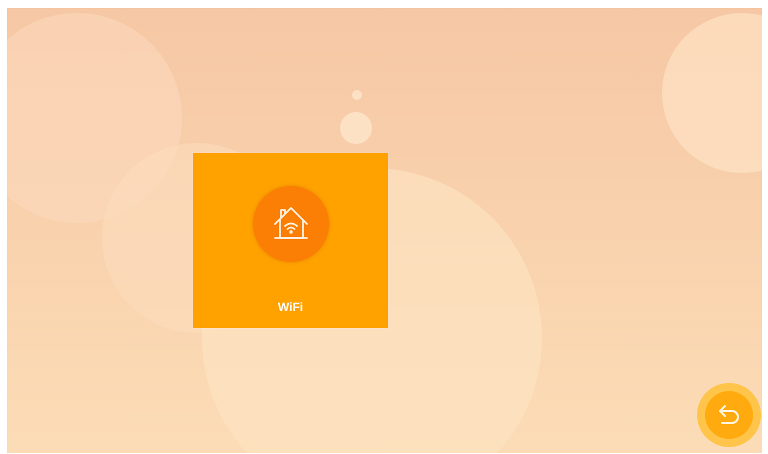 The image size is (768, 454). What do you see at coordinates (290, 240) in the screenshot?
I see `wifi-tile: WiFi` at bounding box center [290, 240].